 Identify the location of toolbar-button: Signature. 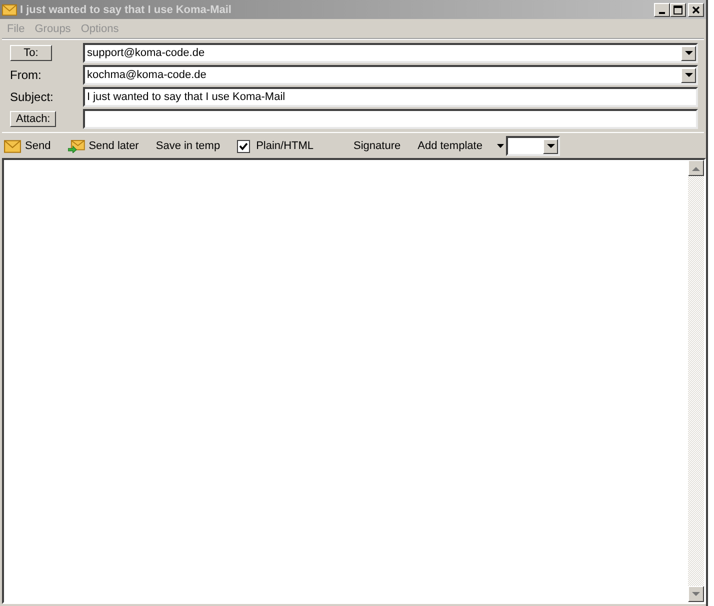
(377, 146).